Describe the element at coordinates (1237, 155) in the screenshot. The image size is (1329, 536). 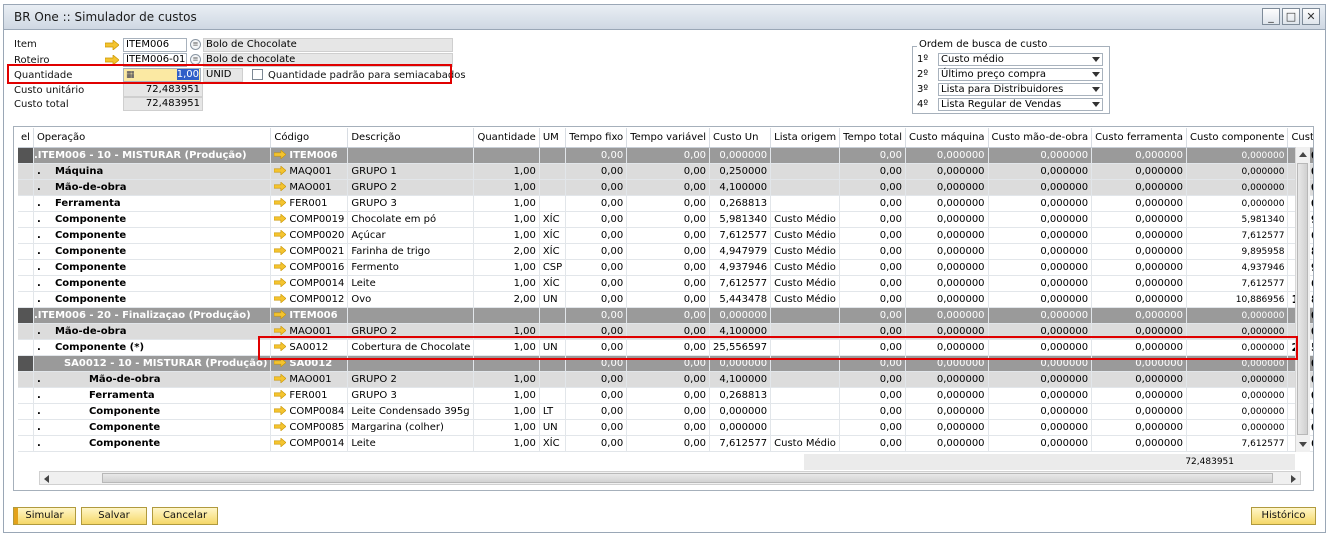
I see `component-cost-cell: 0,000000` at that location.